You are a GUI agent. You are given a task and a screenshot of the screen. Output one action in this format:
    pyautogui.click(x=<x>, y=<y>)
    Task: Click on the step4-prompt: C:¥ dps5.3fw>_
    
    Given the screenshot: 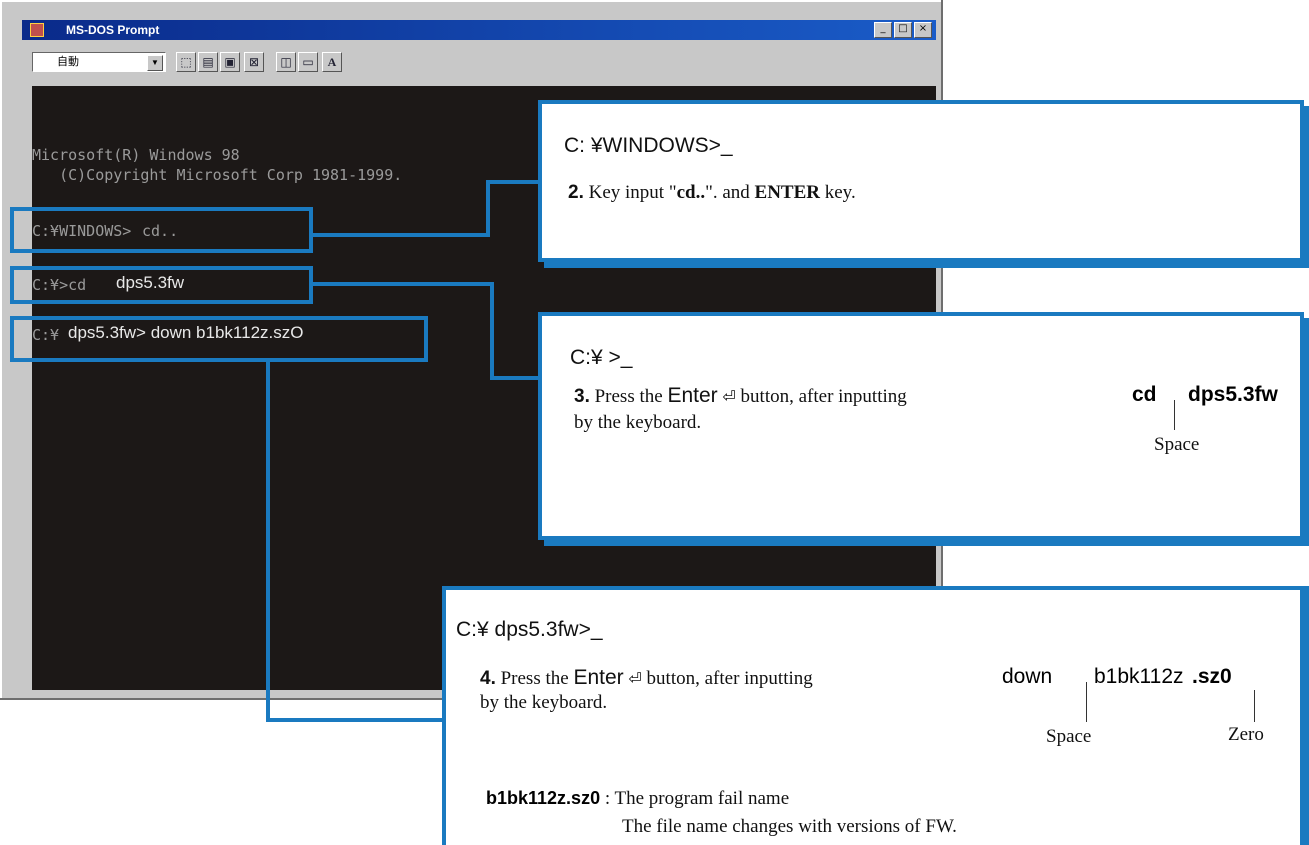 What is the action you would take?
    pyautogui.click(x=529, y=629)
    